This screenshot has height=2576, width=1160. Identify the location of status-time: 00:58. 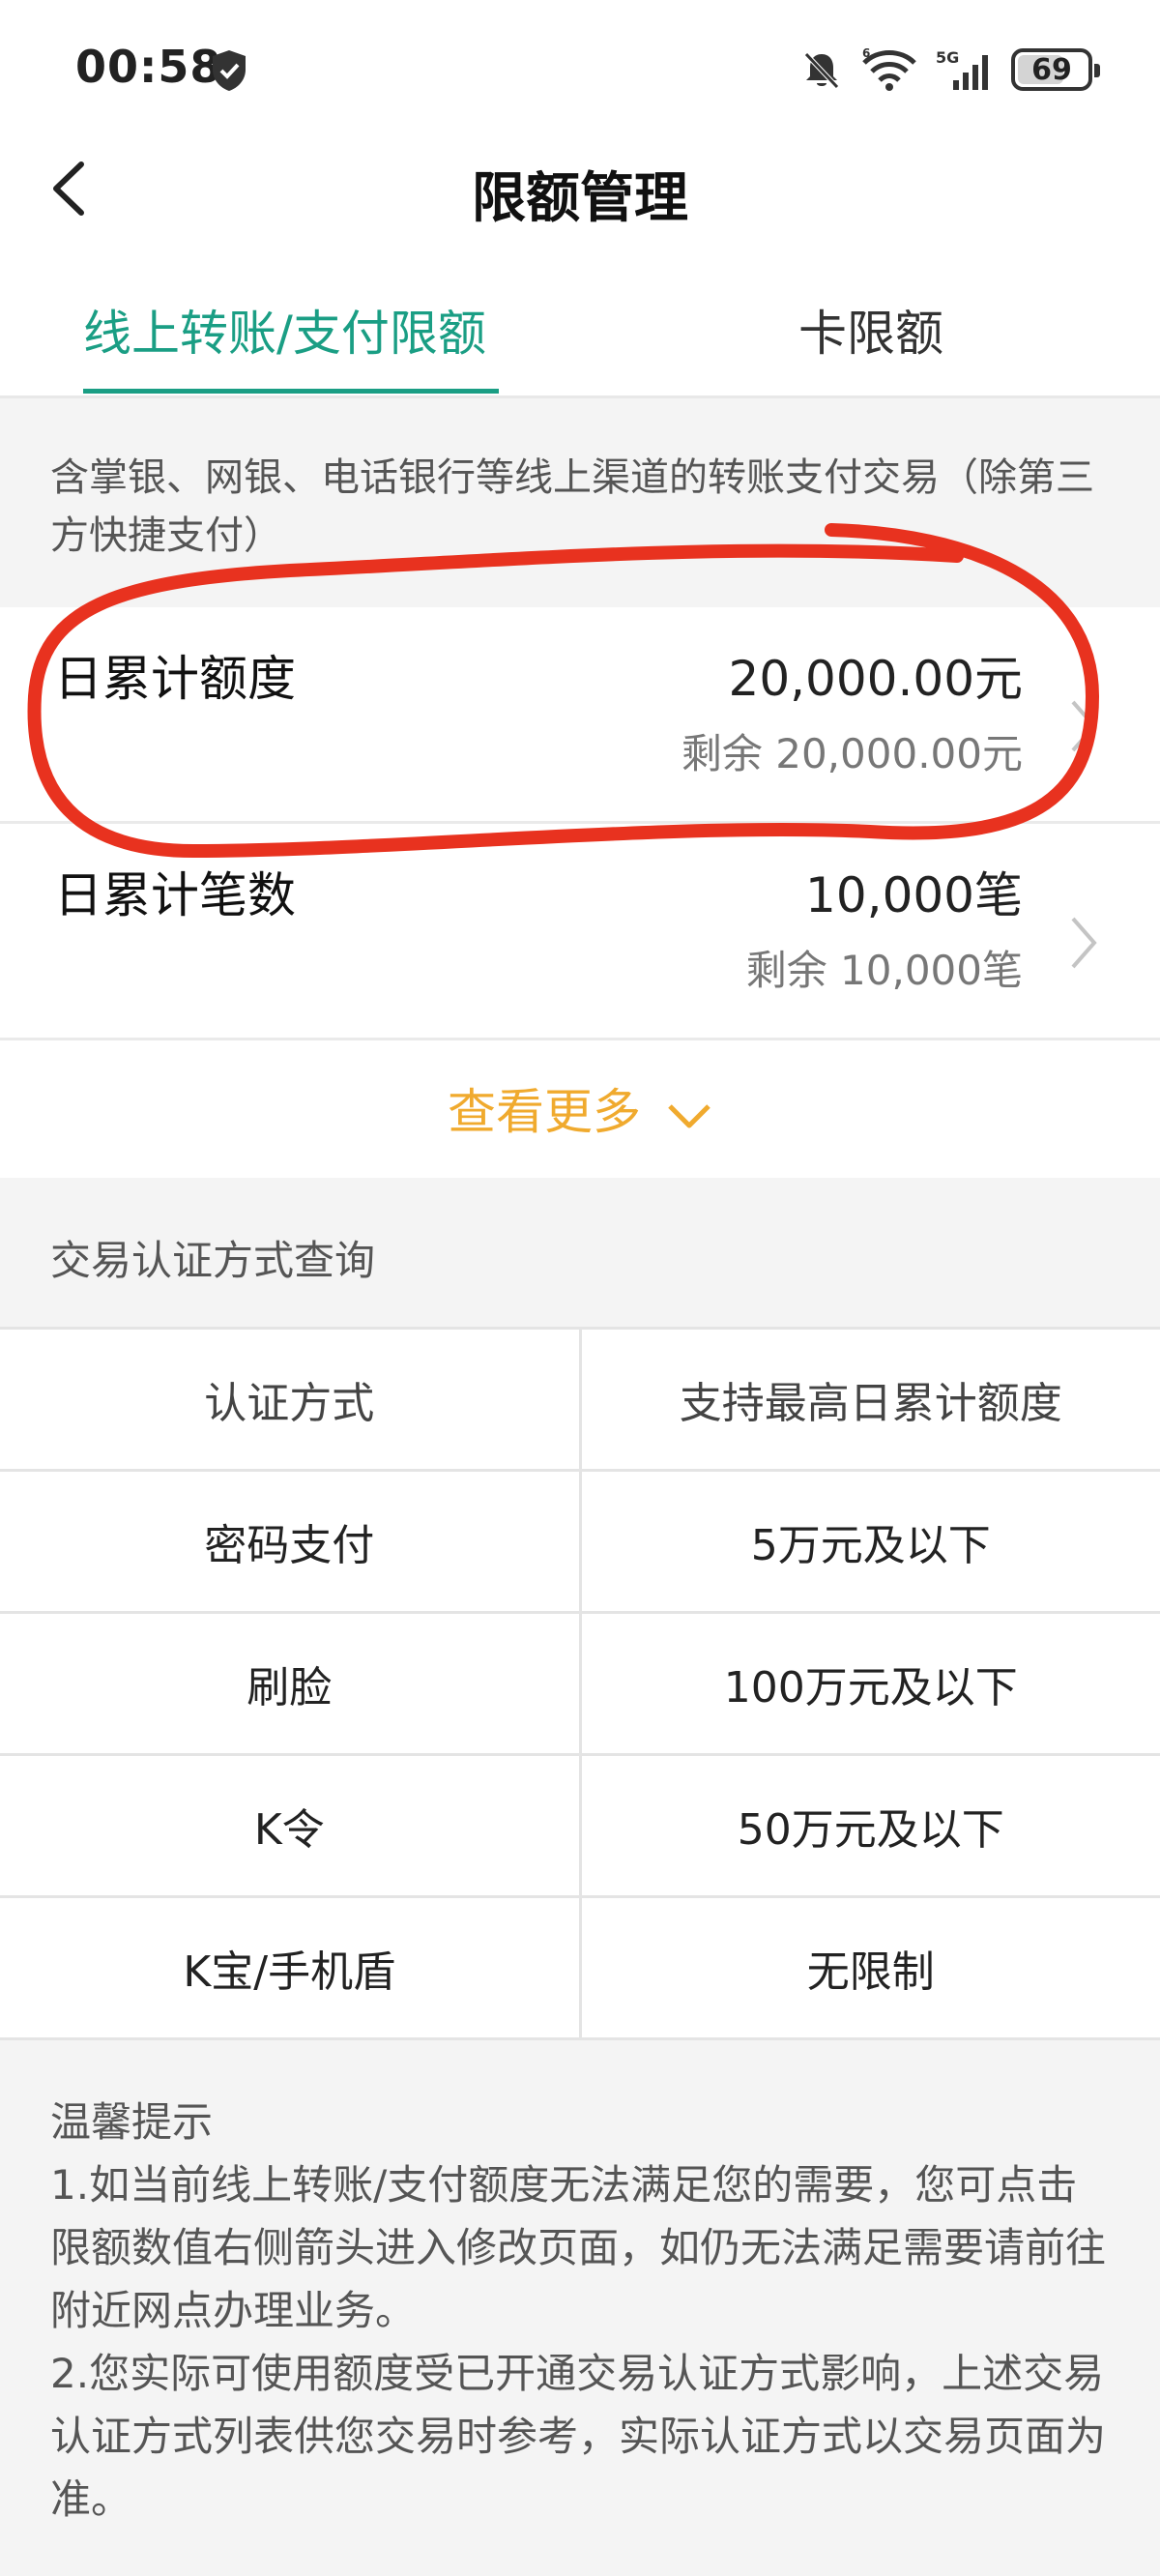
(148, 67).